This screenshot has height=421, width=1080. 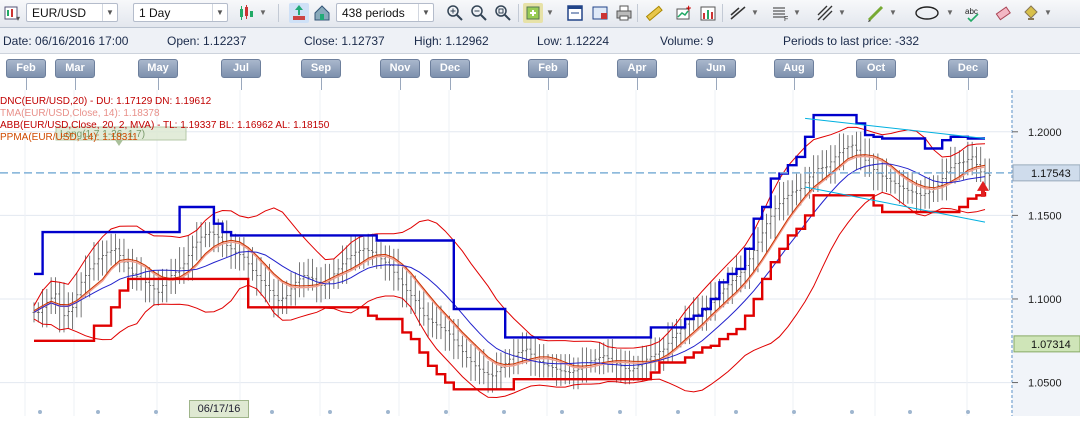 I want to click on line-tool-icon, so click(x=738, y=13).